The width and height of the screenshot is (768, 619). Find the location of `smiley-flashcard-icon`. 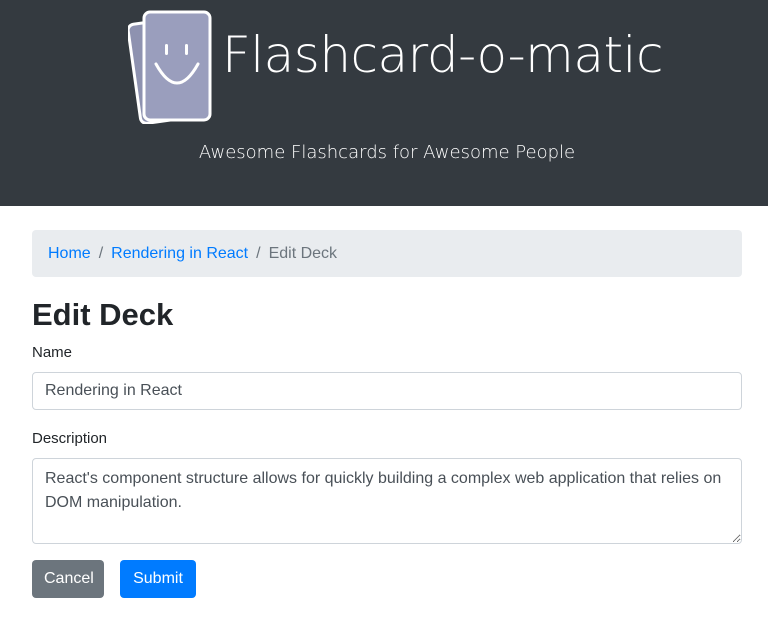

smiley-flashcard-icon is located at coordinates (170, 67).